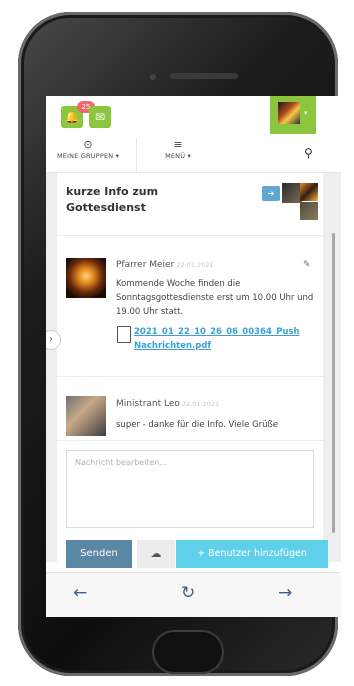 The width and height of the screenshot is (354, 686). What do you see at coordinates (306, 113) in the screenshot?
I see `caret-icon: ▾` at bounding box center [306, 113].